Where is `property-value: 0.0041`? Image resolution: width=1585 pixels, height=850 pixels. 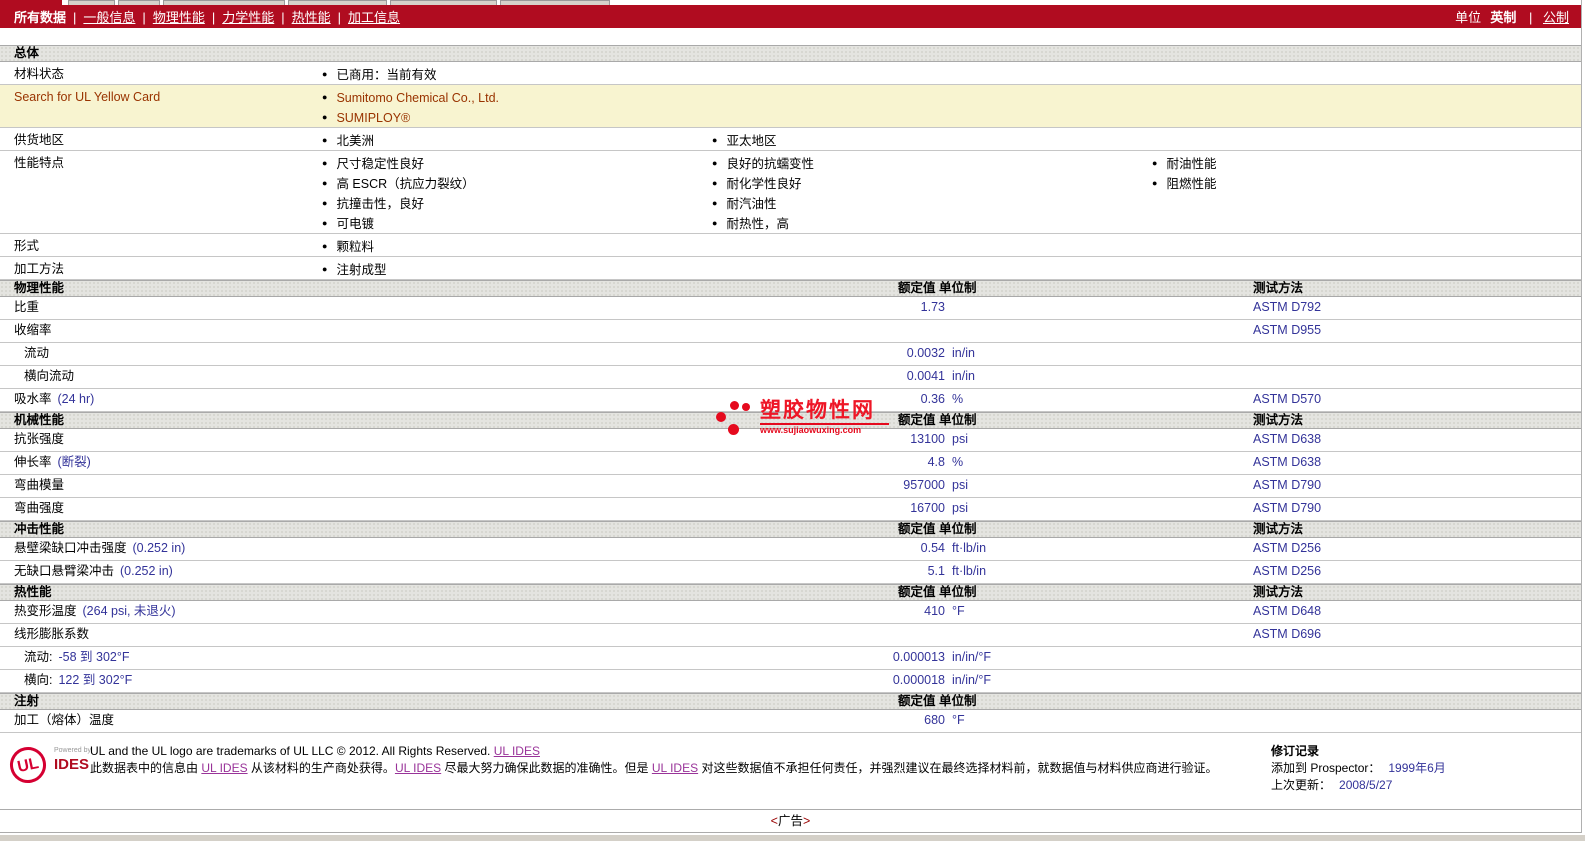 property-value: 0.0041 is located at coordinates (925, 376).